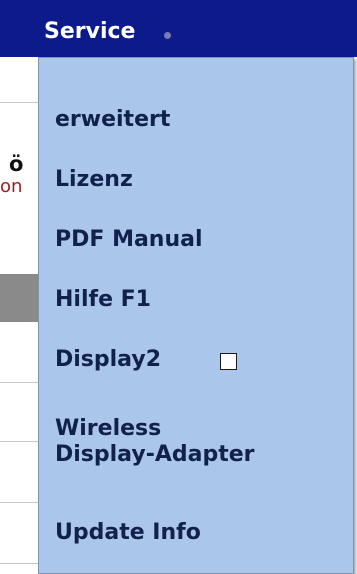  Describe the element at coordinates (108, 429) in the screenshot. I see `menu-item-wireless: Wireless` at that location.